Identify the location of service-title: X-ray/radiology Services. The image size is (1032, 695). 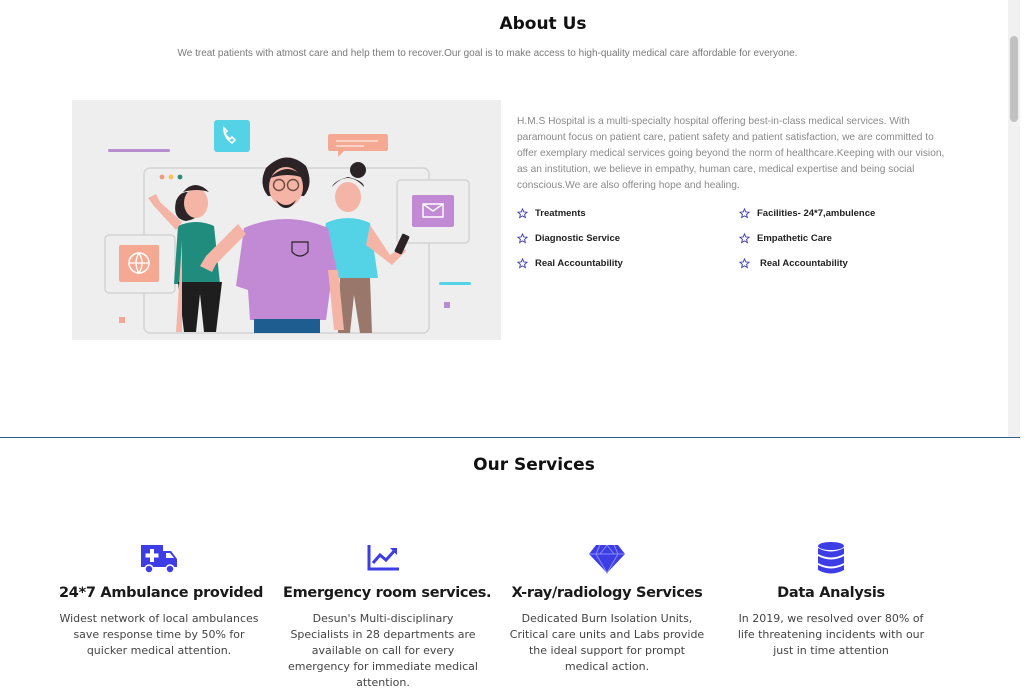
(607, 593).